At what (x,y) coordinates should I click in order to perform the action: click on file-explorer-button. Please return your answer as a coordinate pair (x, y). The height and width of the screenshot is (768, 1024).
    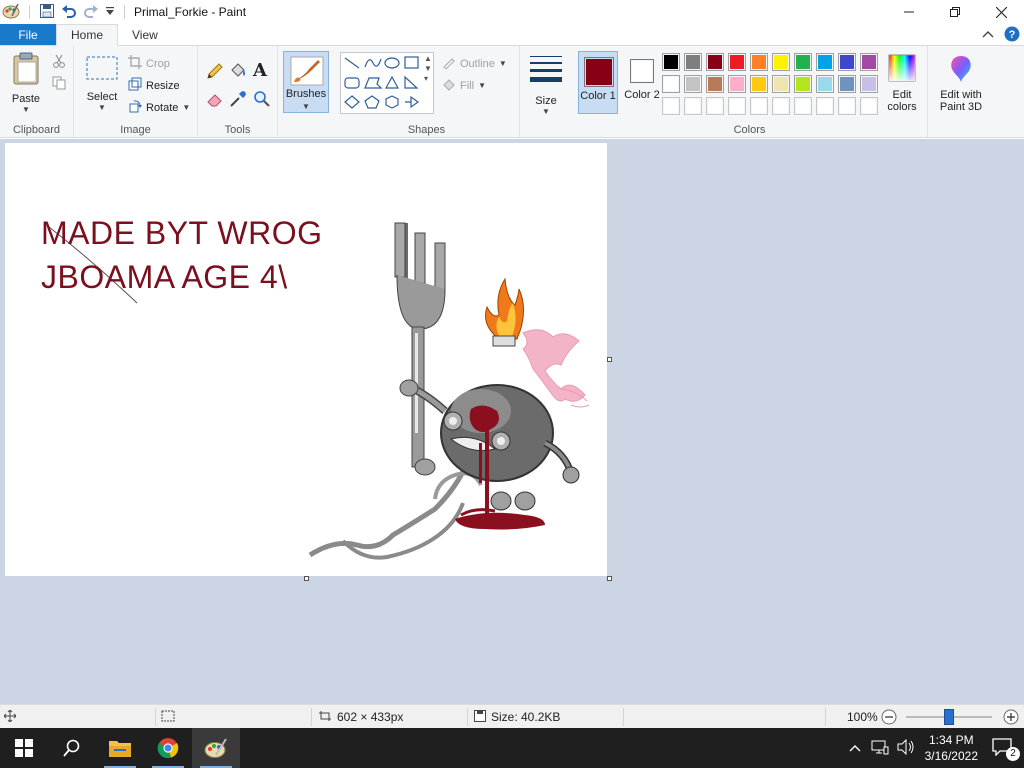
    Looking at the image, I should click on (120, 748).